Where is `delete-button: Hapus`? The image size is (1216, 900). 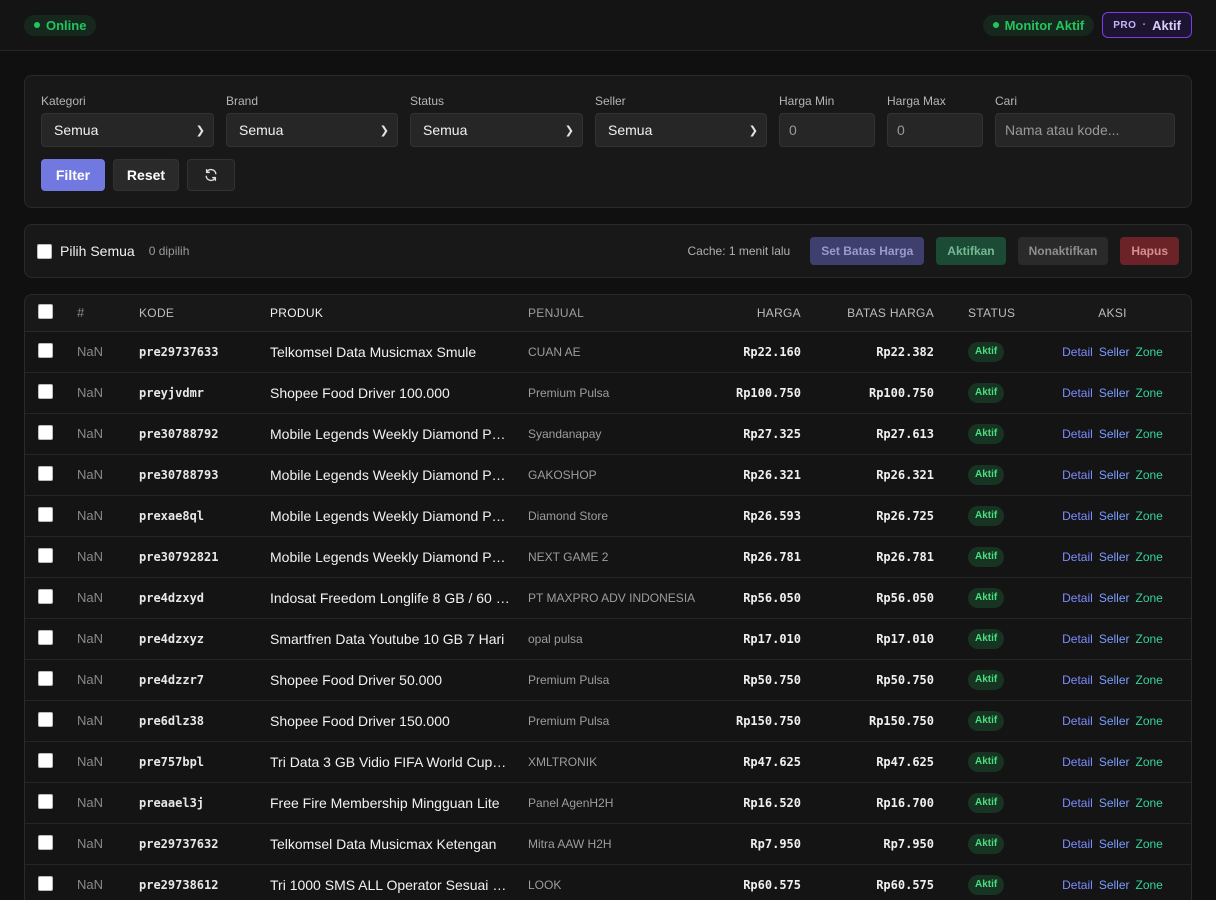
delete-button: Hapus is located at coordinates (1149, 251).